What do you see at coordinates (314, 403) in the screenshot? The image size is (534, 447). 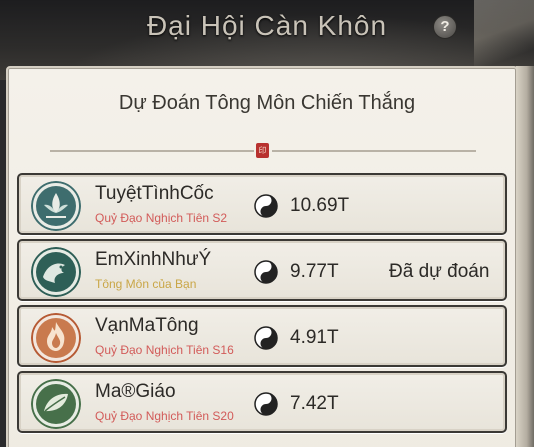 I see `sect-power-value: 7.42T` at bounding box center [314, 403].